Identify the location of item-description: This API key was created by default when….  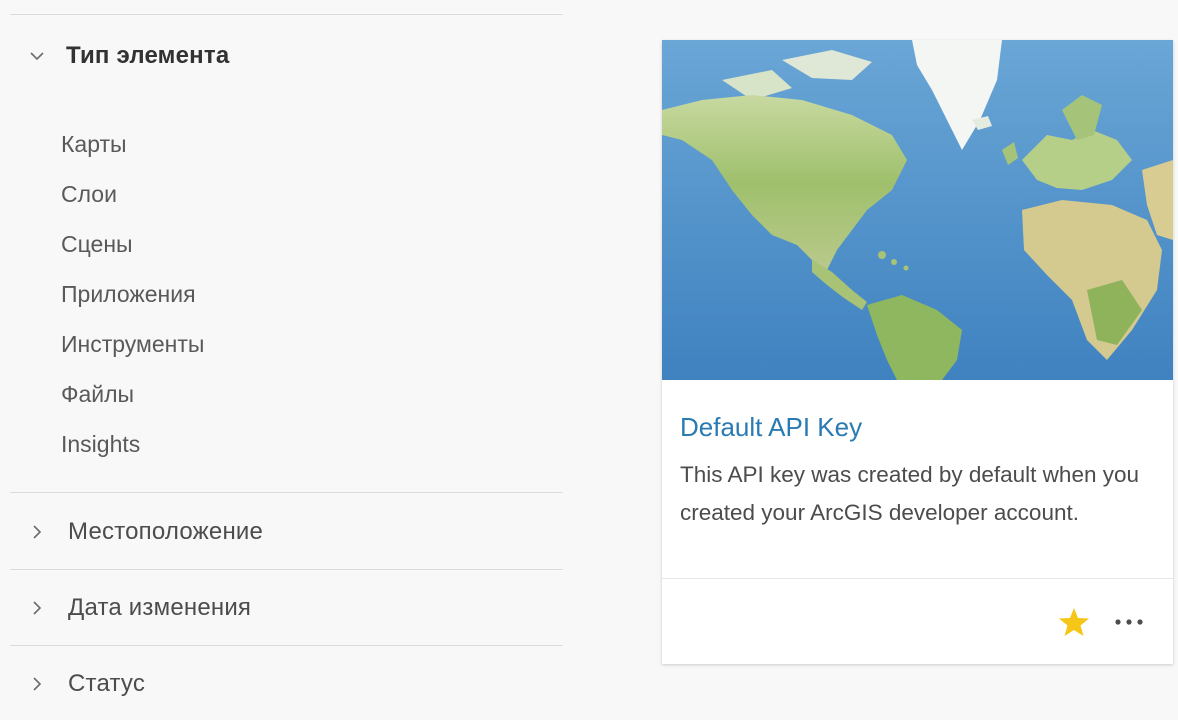
(909, 493).